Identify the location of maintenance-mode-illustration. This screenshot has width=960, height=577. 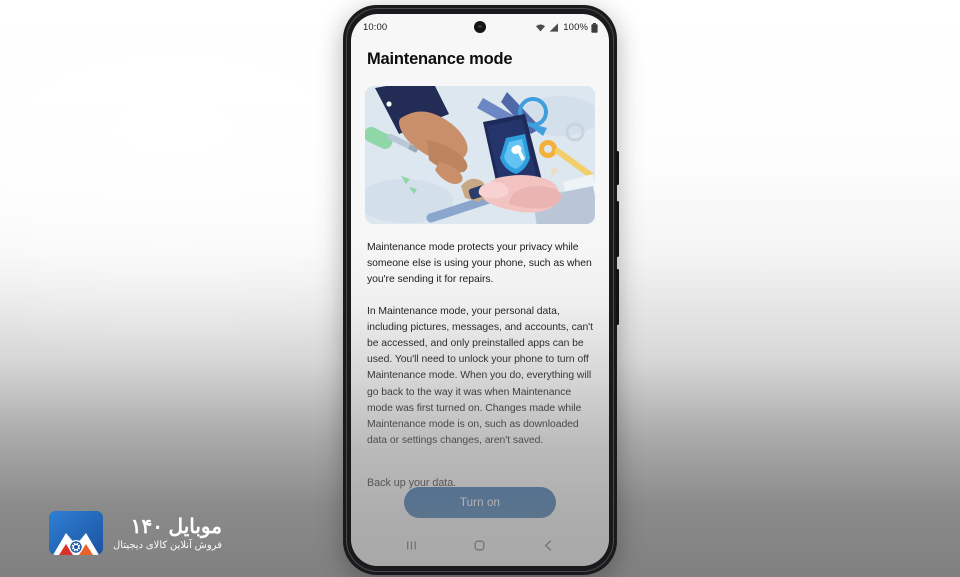
(480, 155).